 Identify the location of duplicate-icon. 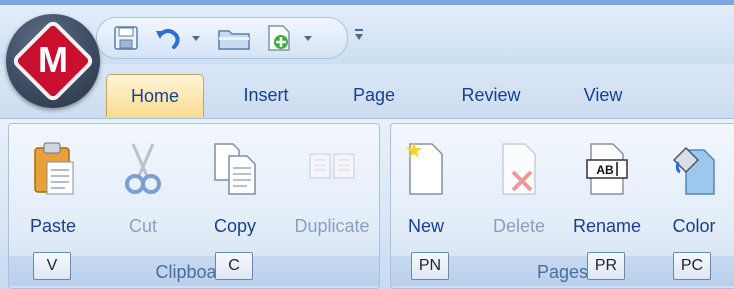
(332, 168).